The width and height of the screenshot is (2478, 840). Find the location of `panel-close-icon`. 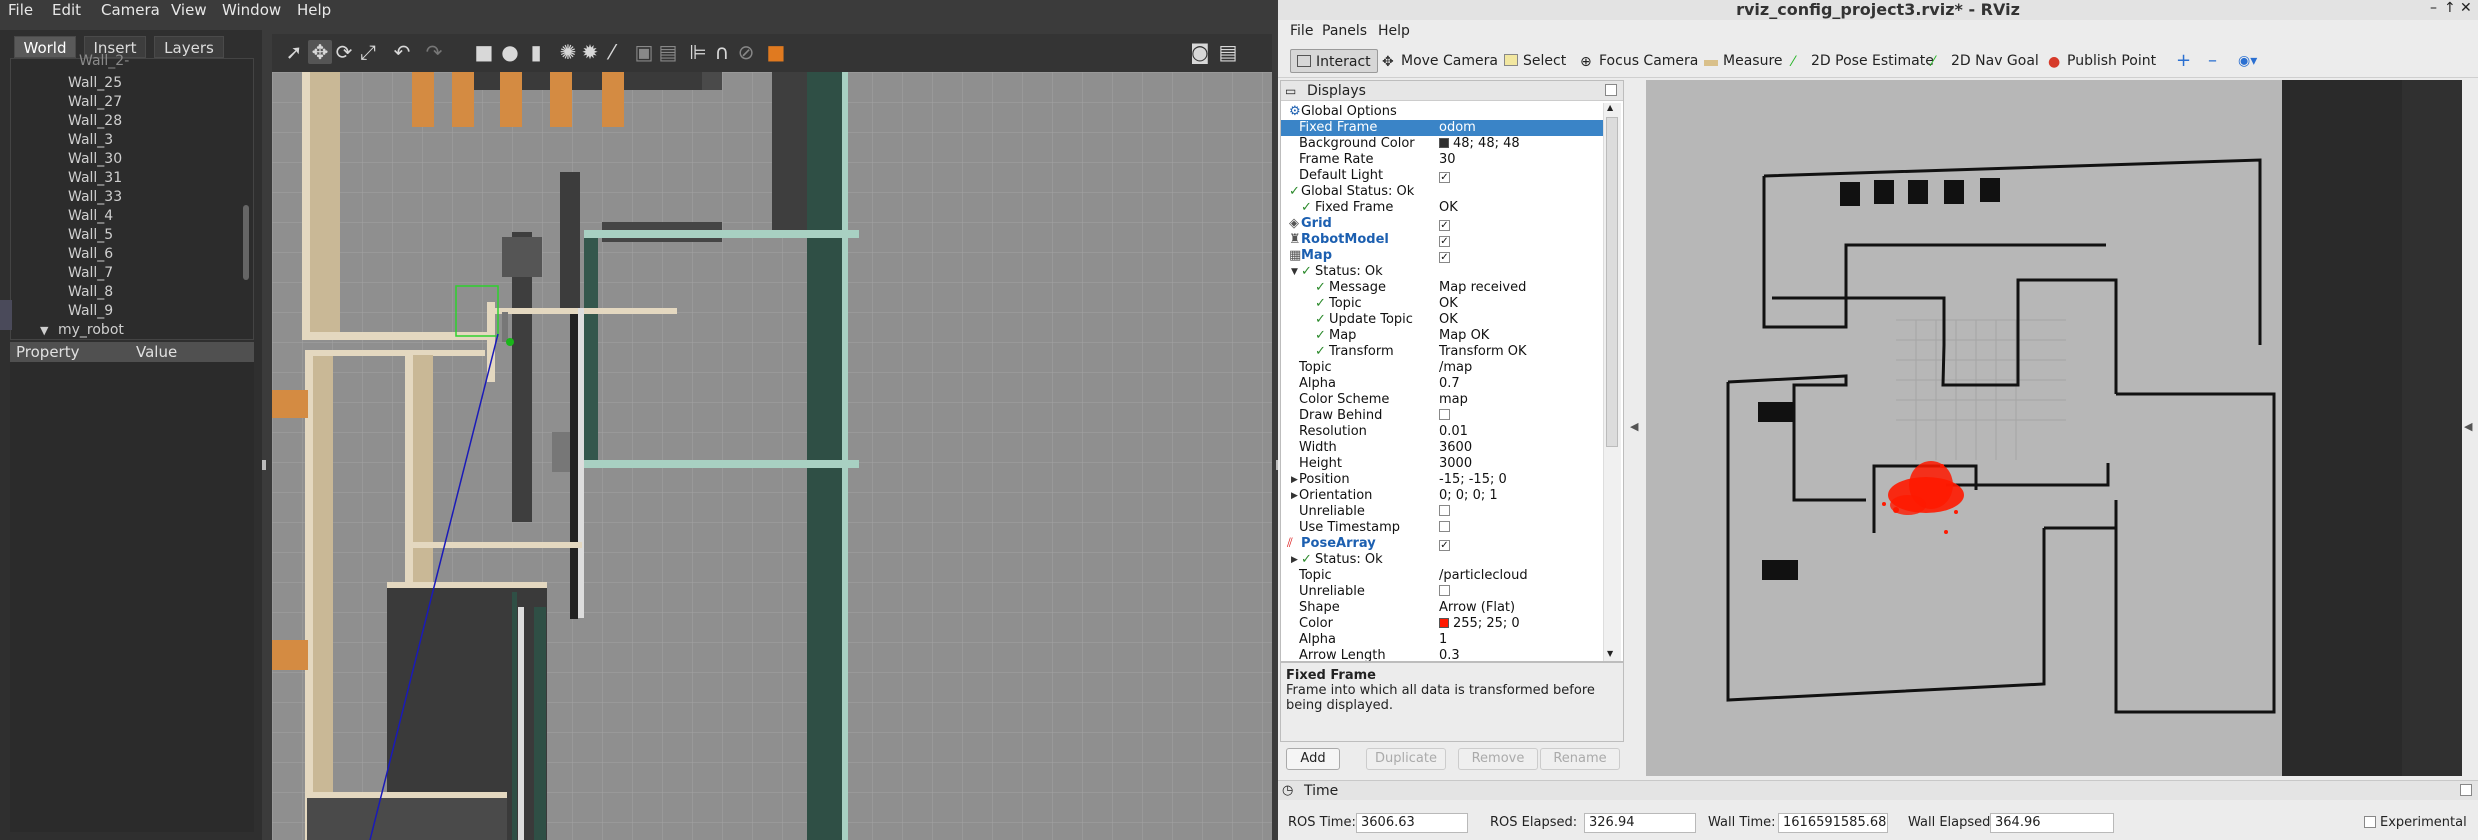

panel-close-icon is located at coordinates (1611, 90).